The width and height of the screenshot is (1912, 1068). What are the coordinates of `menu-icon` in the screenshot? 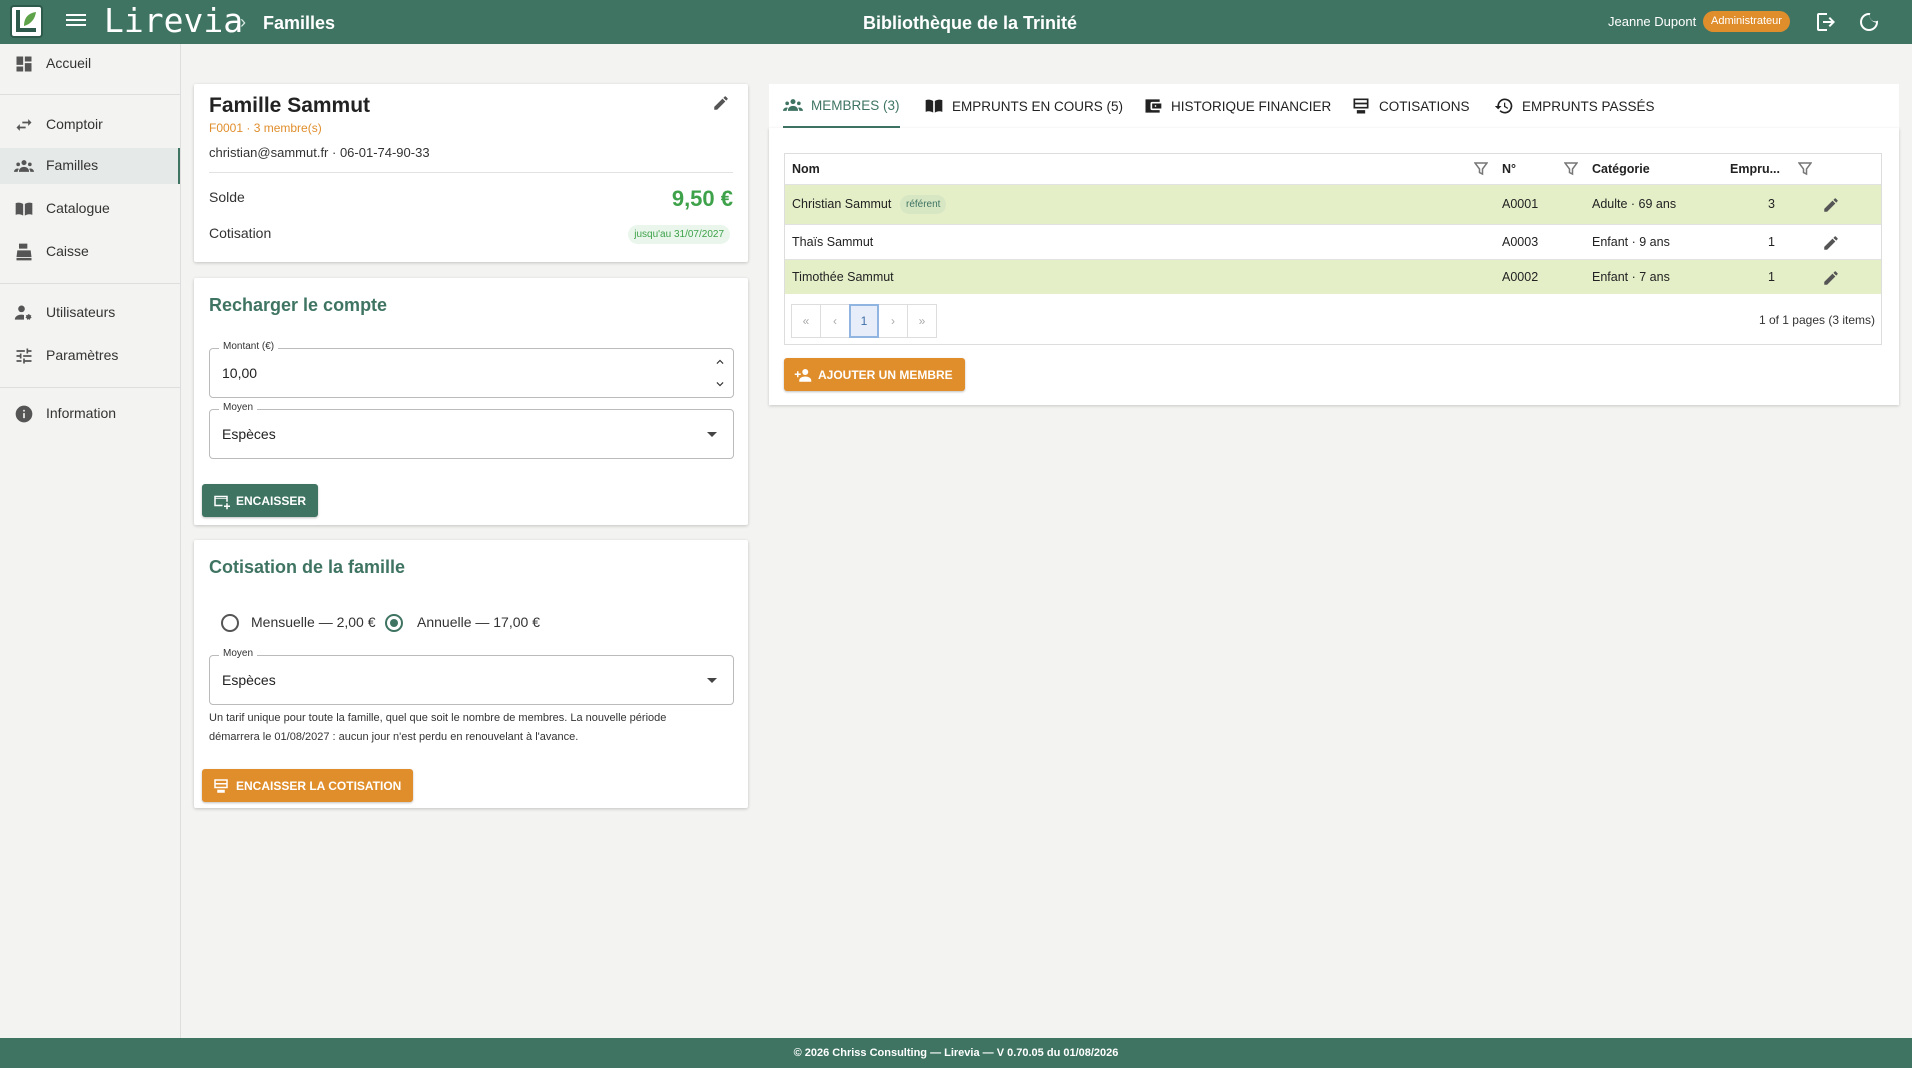 It's located at (76, 22).